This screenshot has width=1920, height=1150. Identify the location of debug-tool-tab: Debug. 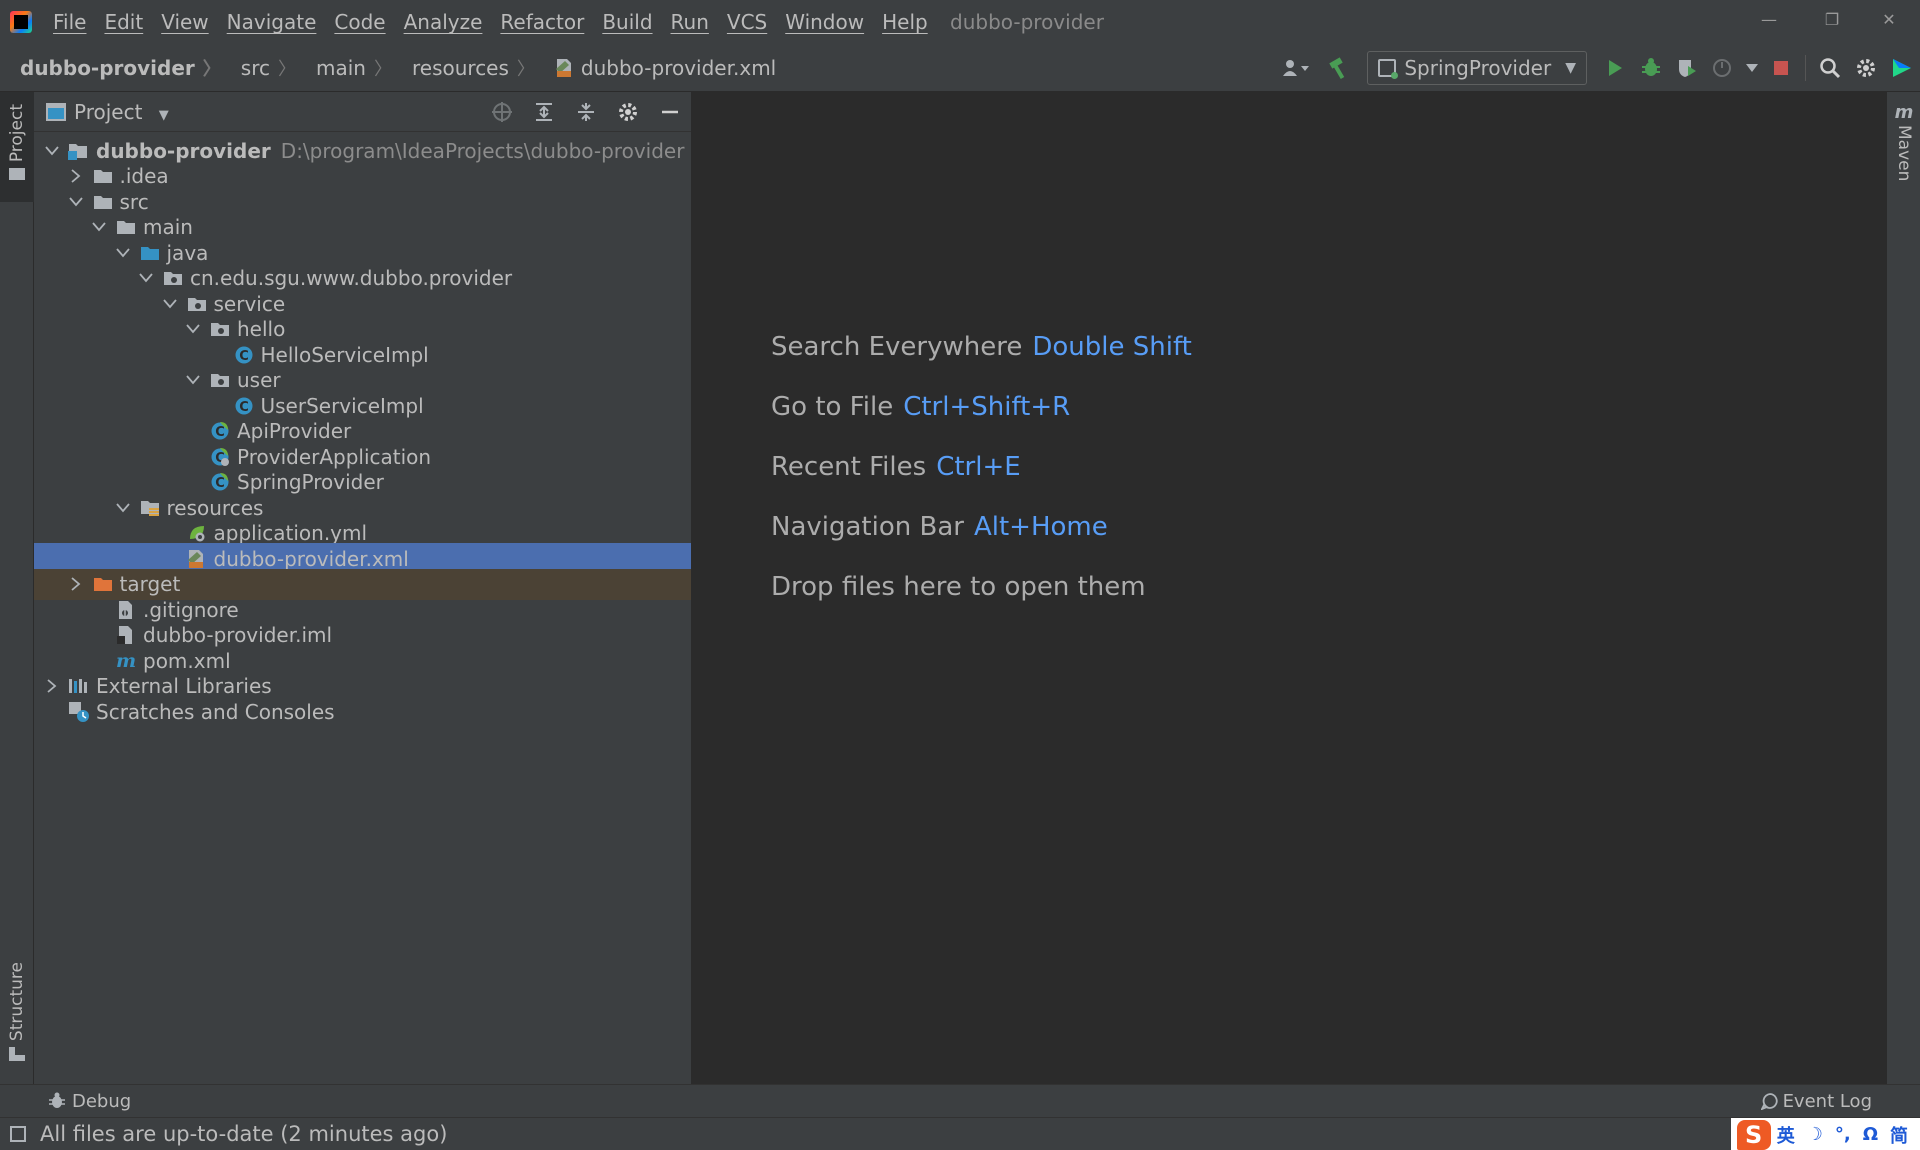
(89, 1101).